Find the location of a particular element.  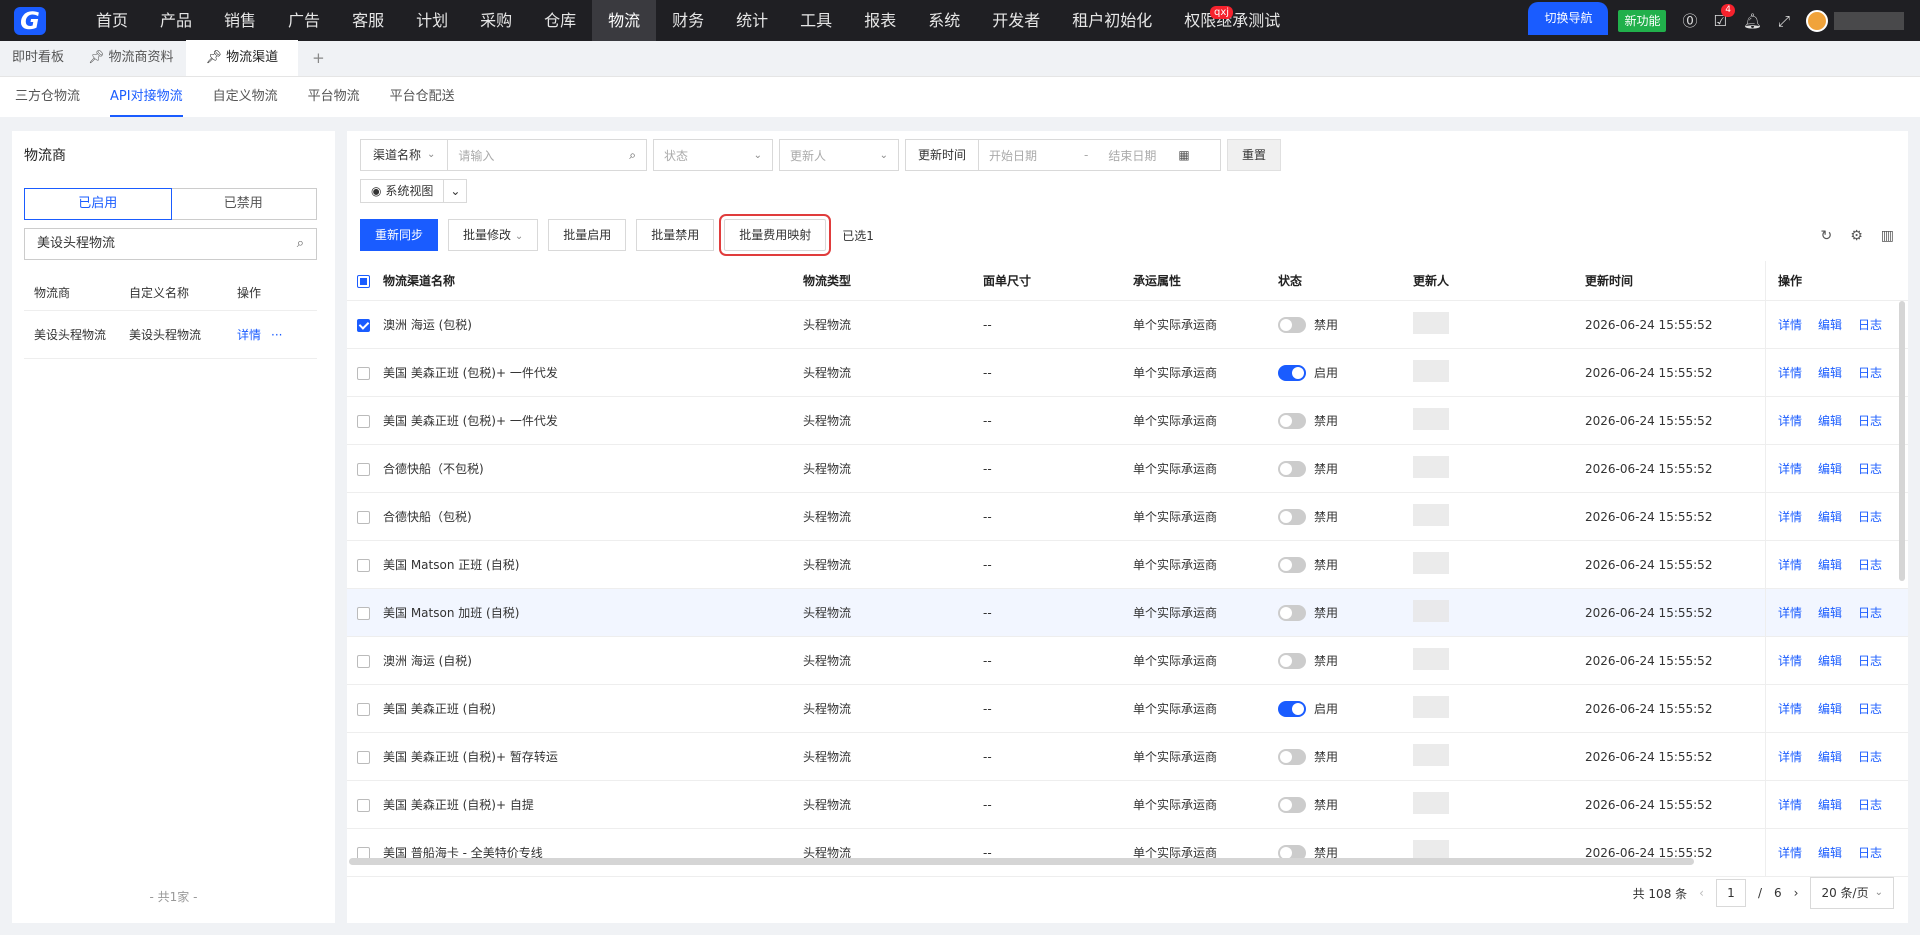

menu-item: 租户初始化 is located at coordinates (1112, 20).